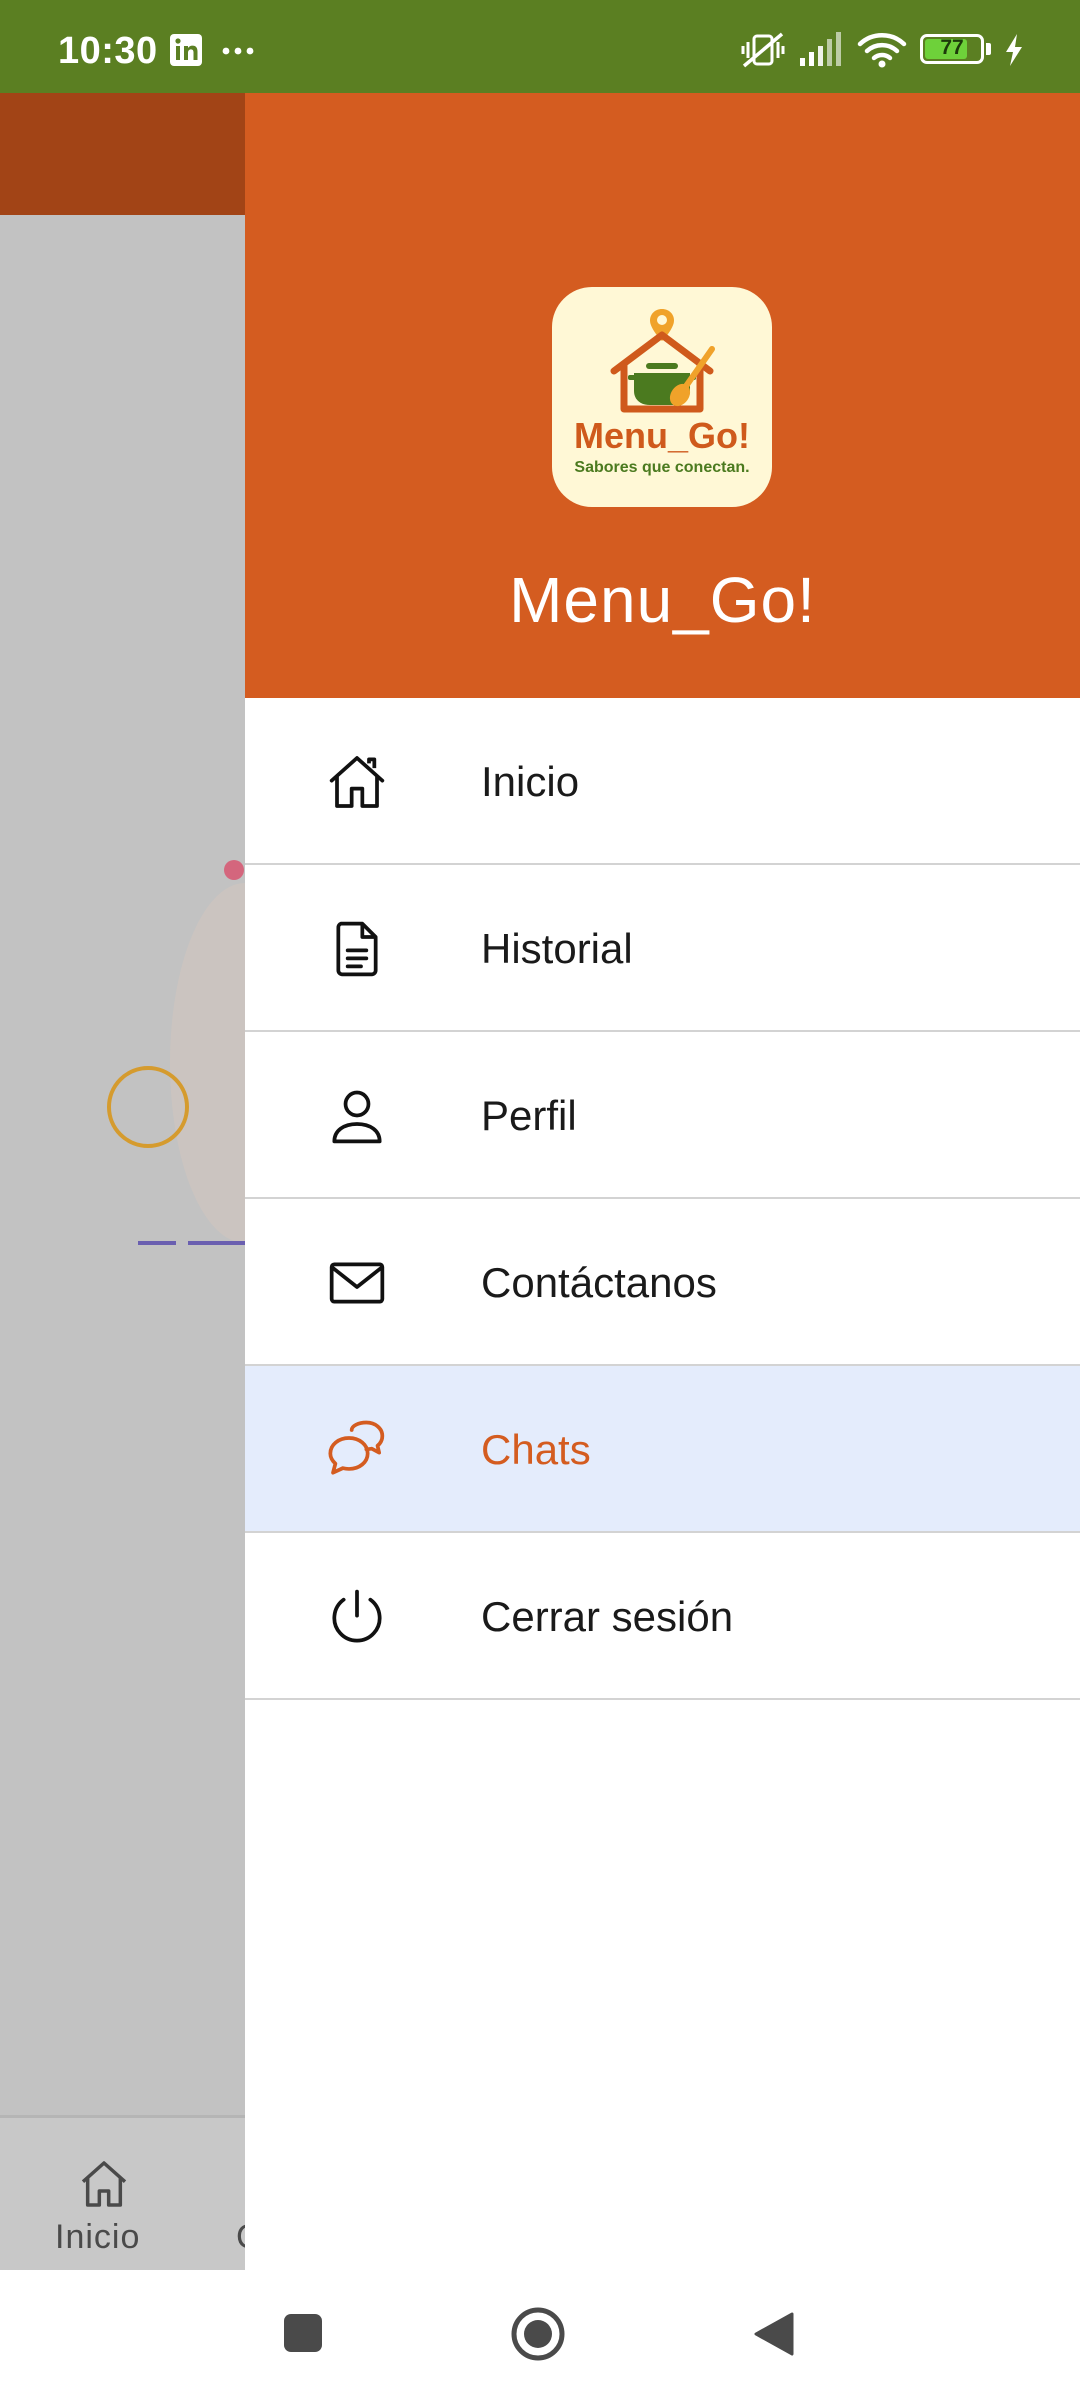  I want to click on more-icon, so click(238, 51).